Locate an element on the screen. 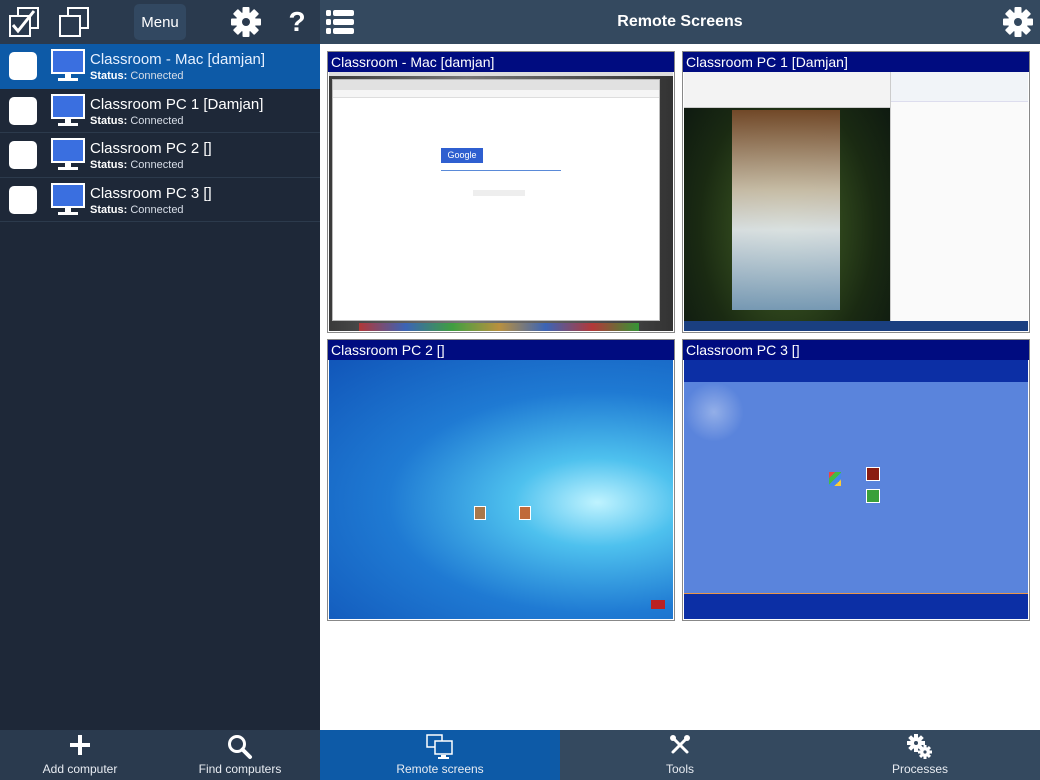 This screenshot has height=780, width=1040. tab-label: Processes is located at coordinates (920, 769).